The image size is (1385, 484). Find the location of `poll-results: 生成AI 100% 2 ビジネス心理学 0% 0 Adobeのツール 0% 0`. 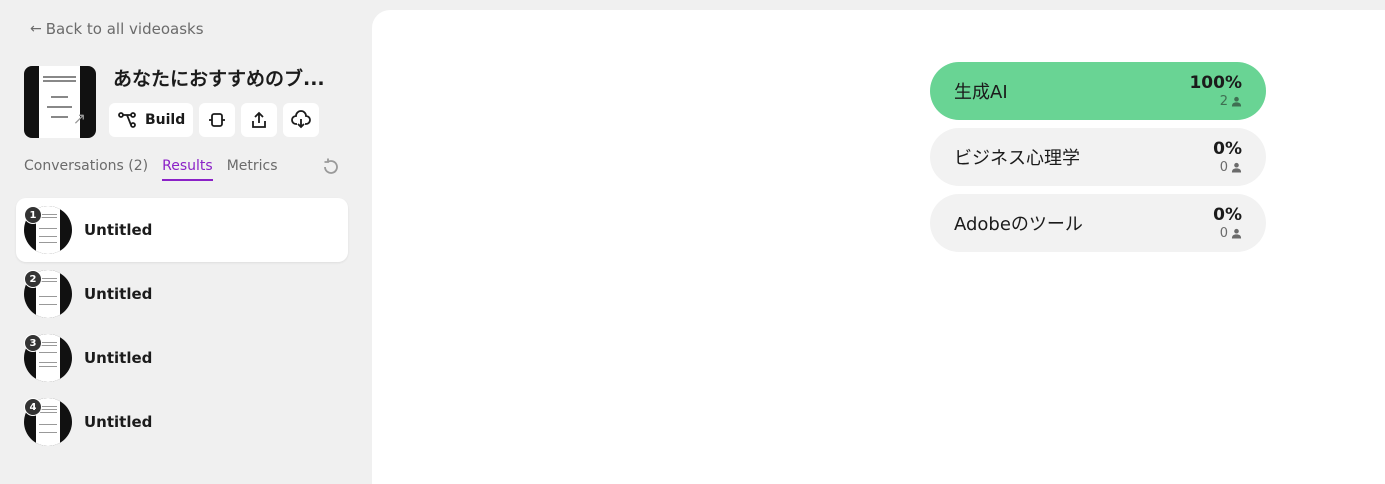

poll-results: 生成AI 100% 2 ビジネス心理学 0% 0 Adobeのツール 0% 0 is located at coordinates (1098, 161).